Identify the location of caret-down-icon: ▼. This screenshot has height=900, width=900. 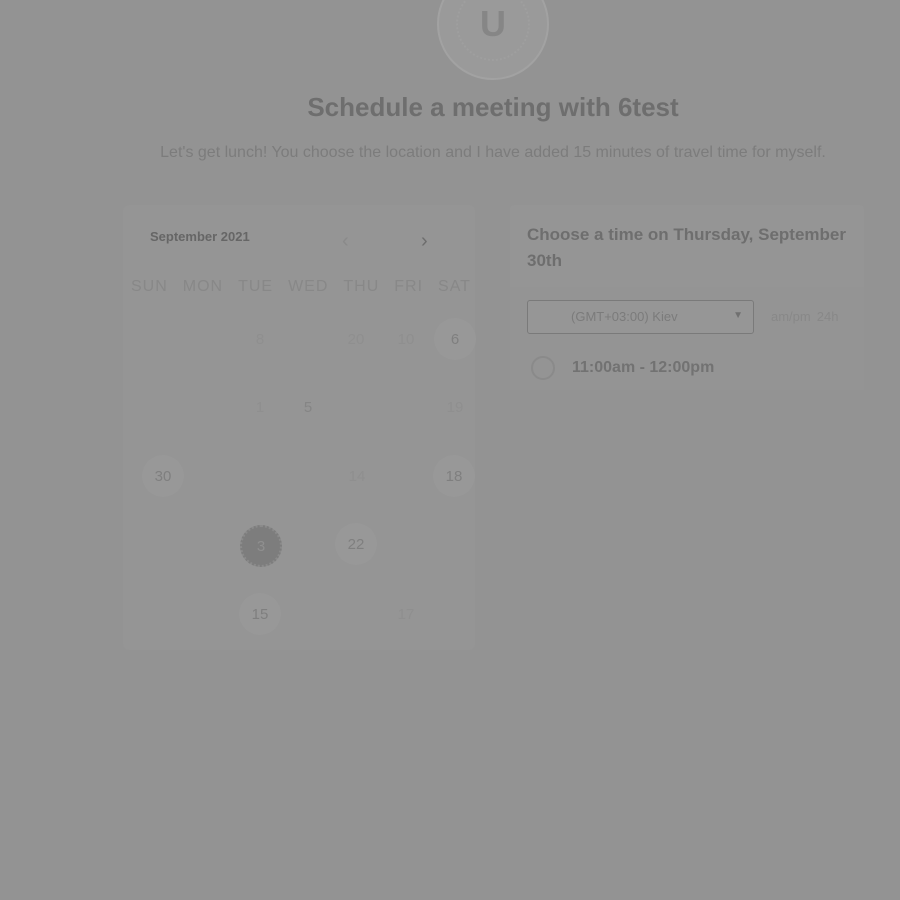
(738, 315).